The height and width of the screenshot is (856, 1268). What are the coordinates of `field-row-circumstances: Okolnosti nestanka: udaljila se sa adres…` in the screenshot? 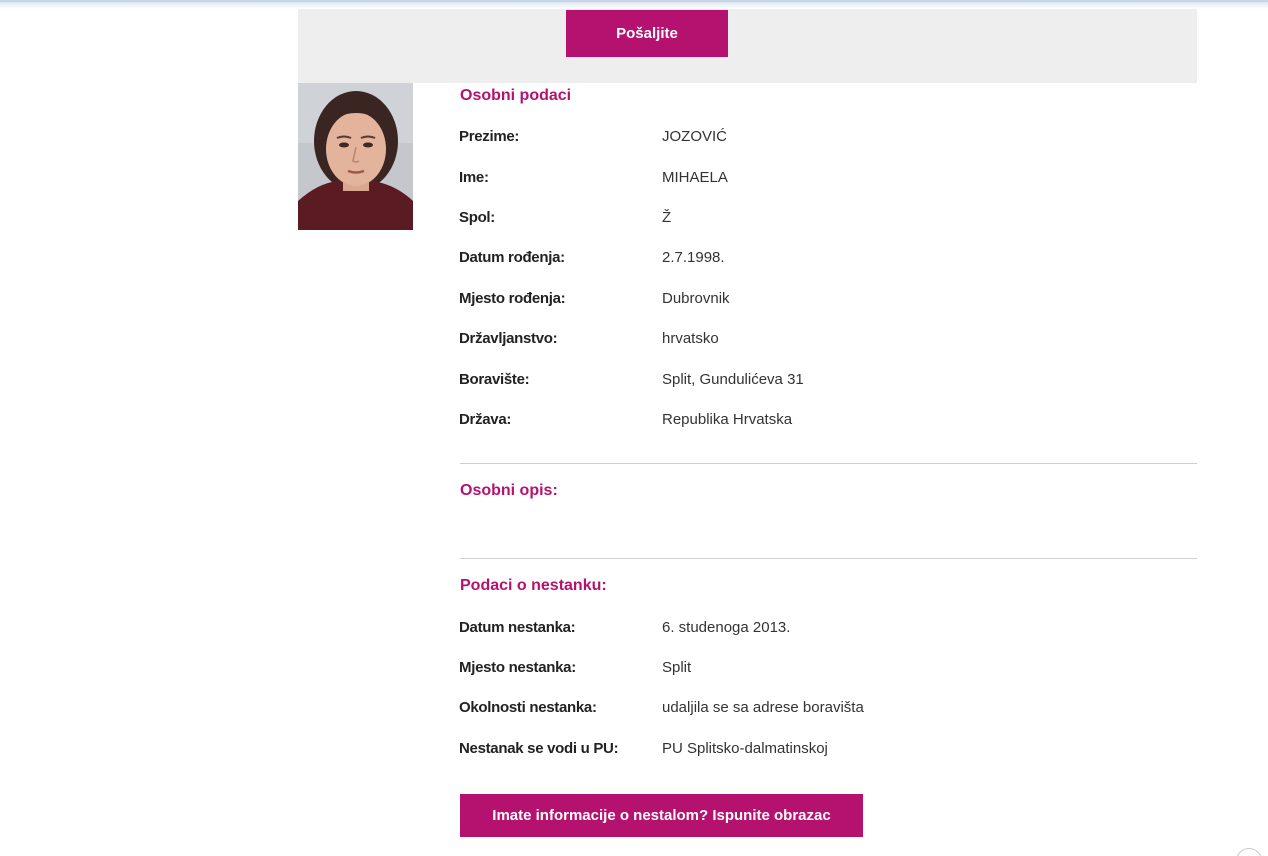 It's located at (819, 709).